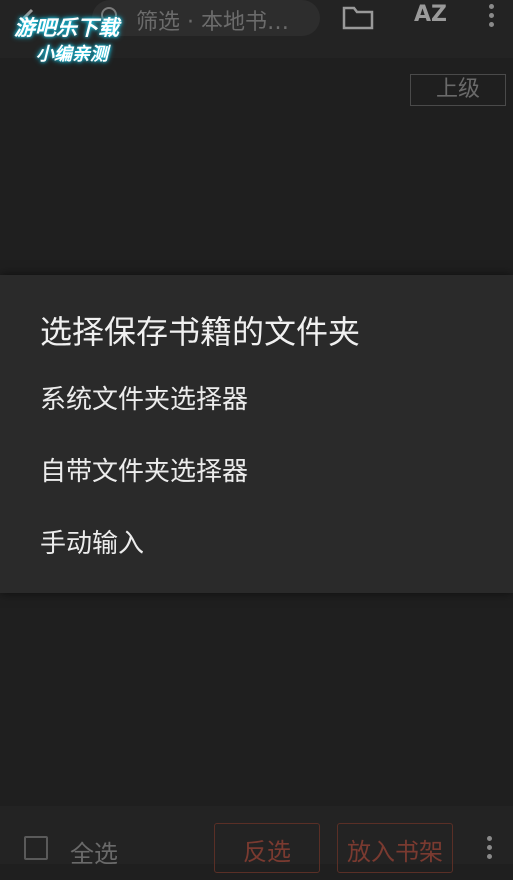  I want to click on watermark-line2: 小编亲测, so click(72, 54).